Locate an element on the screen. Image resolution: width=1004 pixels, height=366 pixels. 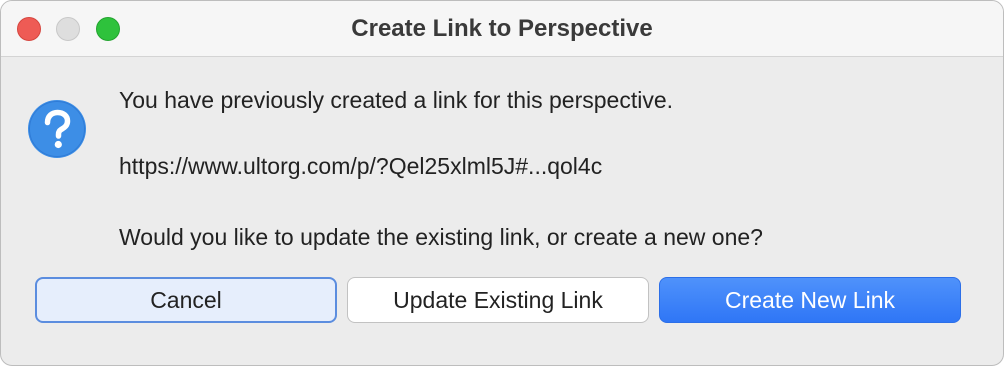
cancel-button: Cancel is located at coordinates (186, 300).